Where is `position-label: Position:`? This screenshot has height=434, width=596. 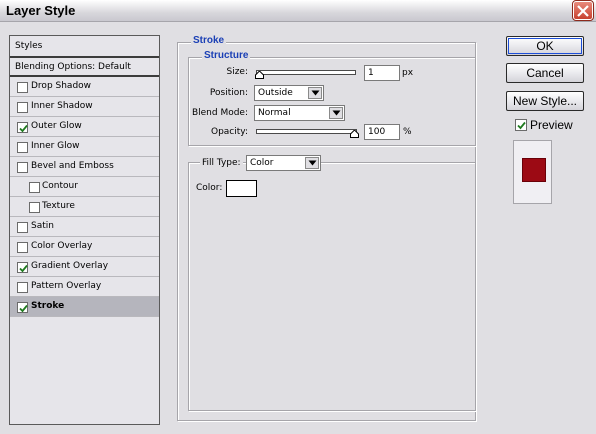 position-label: Position: is located at coordinates (228, 93).